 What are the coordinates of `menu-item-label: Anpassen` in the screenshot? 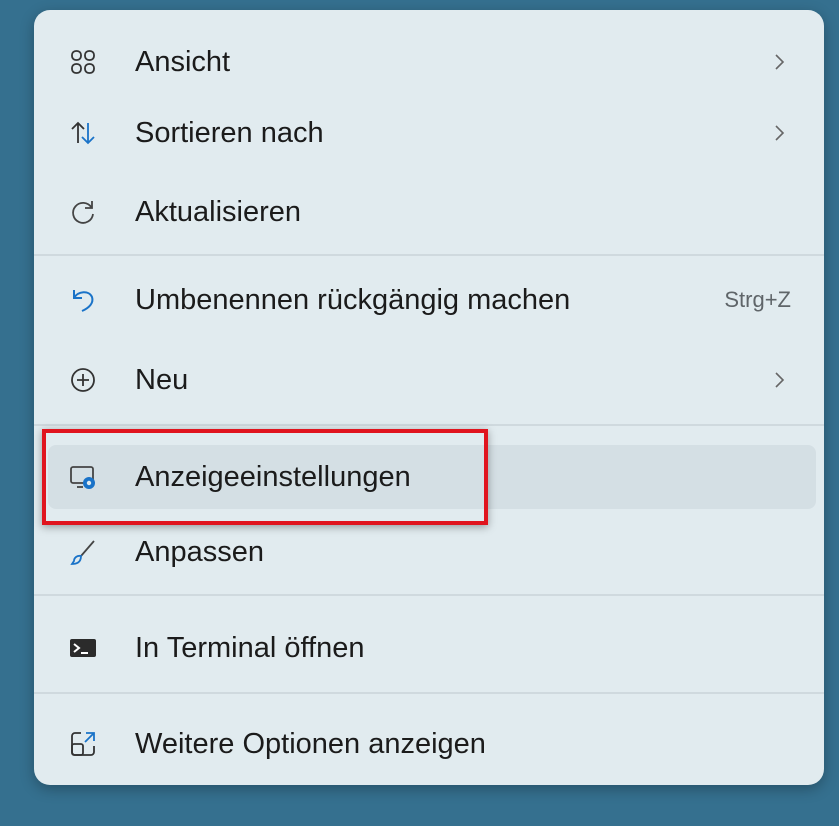 It's located at (199, 552).